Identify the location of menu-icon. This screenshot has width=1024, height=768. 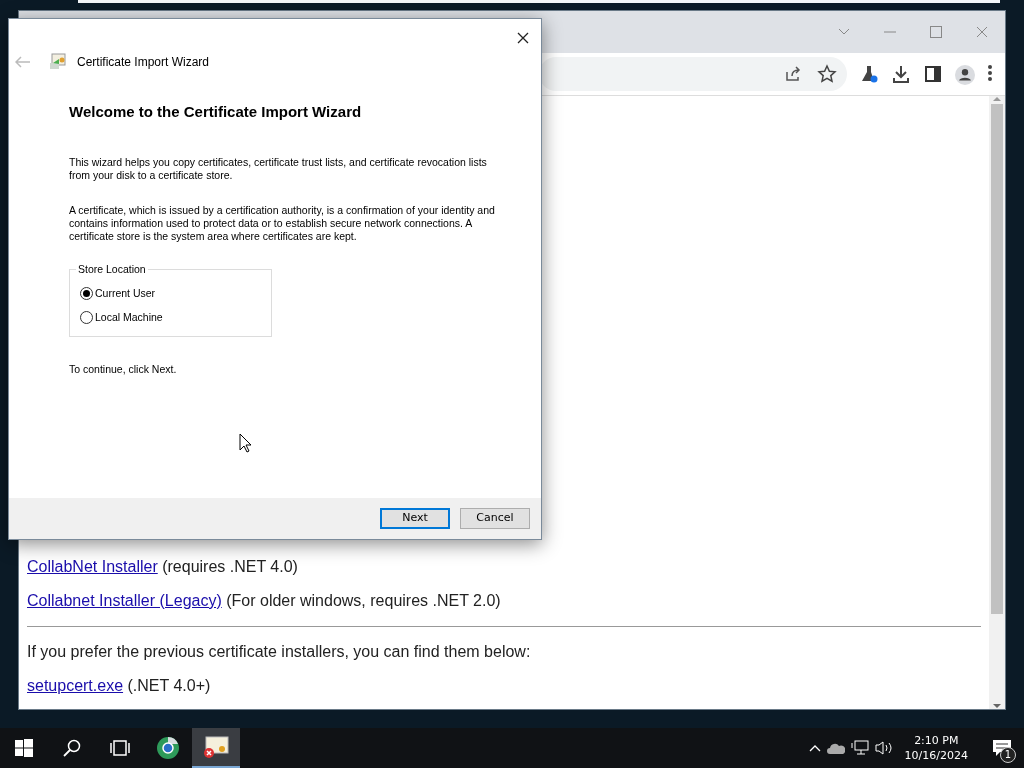
(990, 74).